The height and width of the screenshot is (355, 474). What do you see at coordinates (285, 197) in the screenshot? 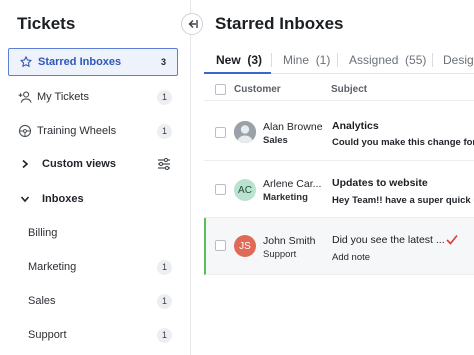
I see `customer-team: Marketing` at bounding box center [285, 197].